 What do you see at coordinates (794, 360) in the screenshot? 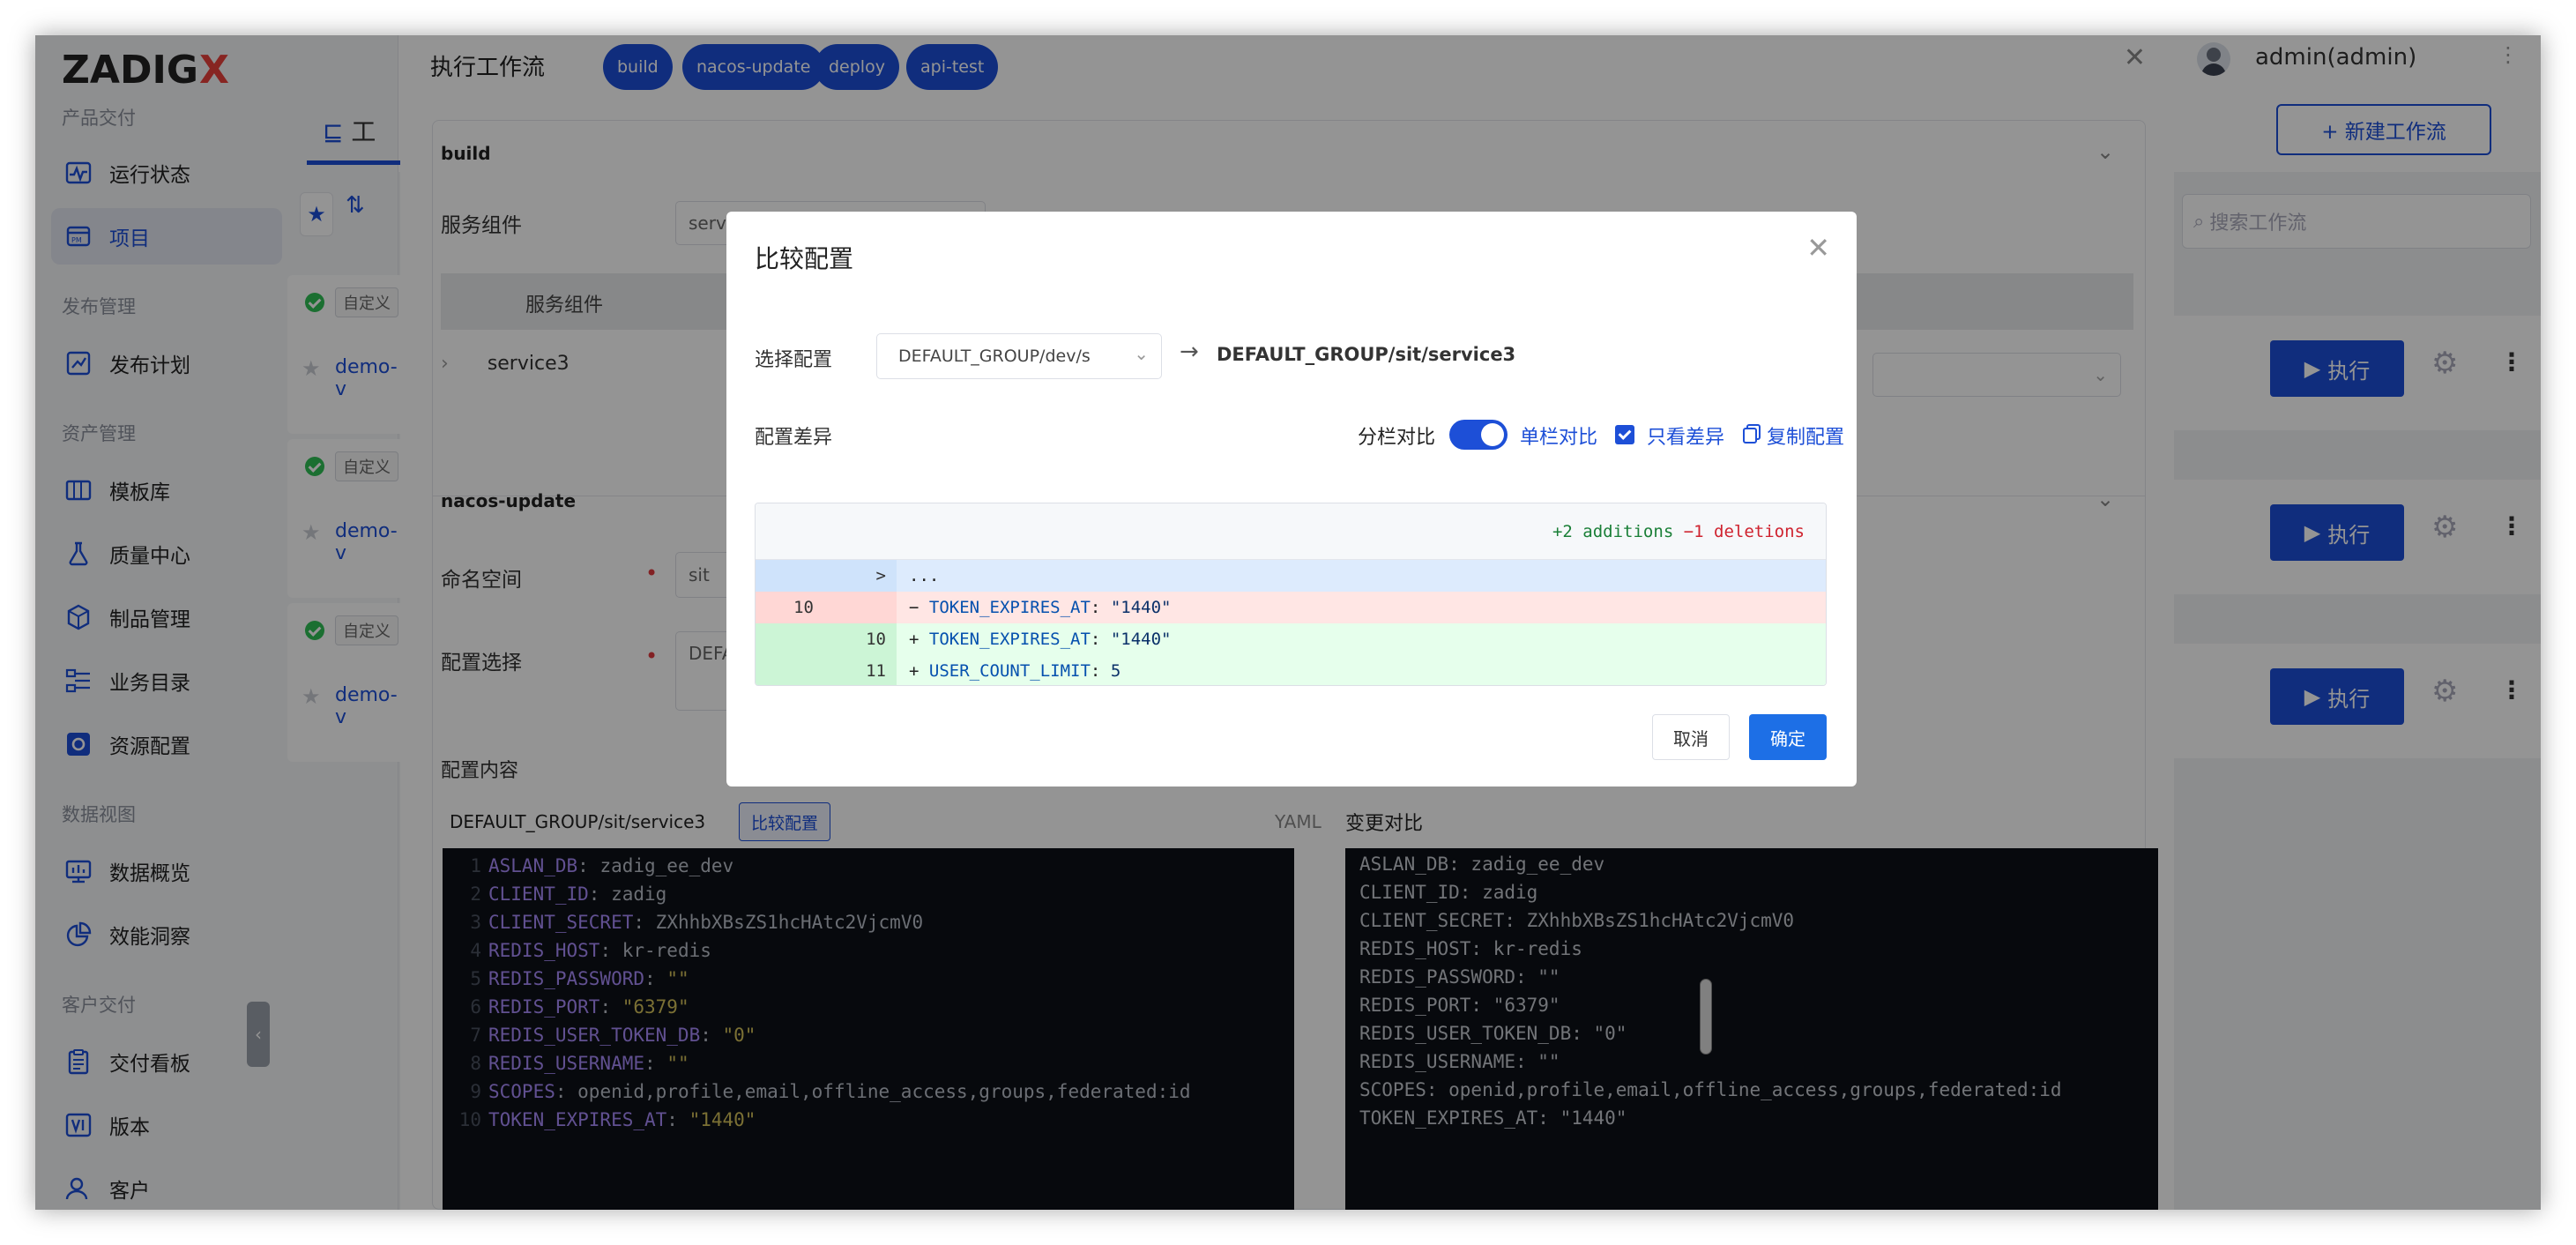
I see `select-config-label: 选择配置` at bounding box center [794, 360].